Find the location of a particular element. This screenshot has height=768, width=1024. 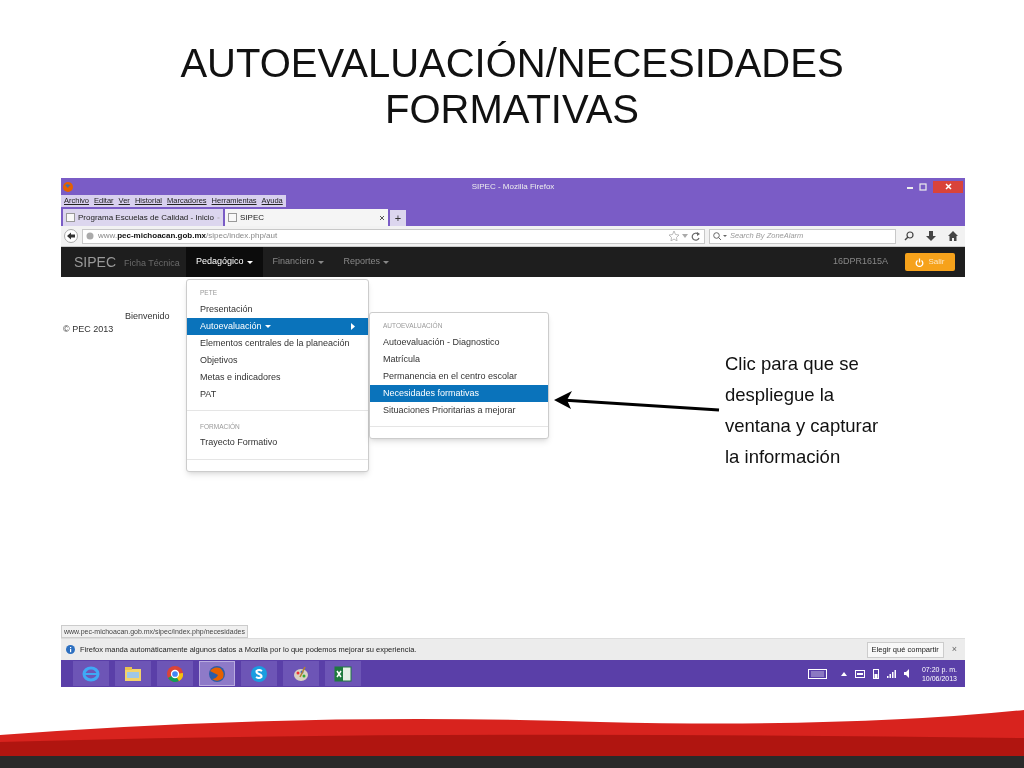

reload-icon is located at coordinates (696, 236).